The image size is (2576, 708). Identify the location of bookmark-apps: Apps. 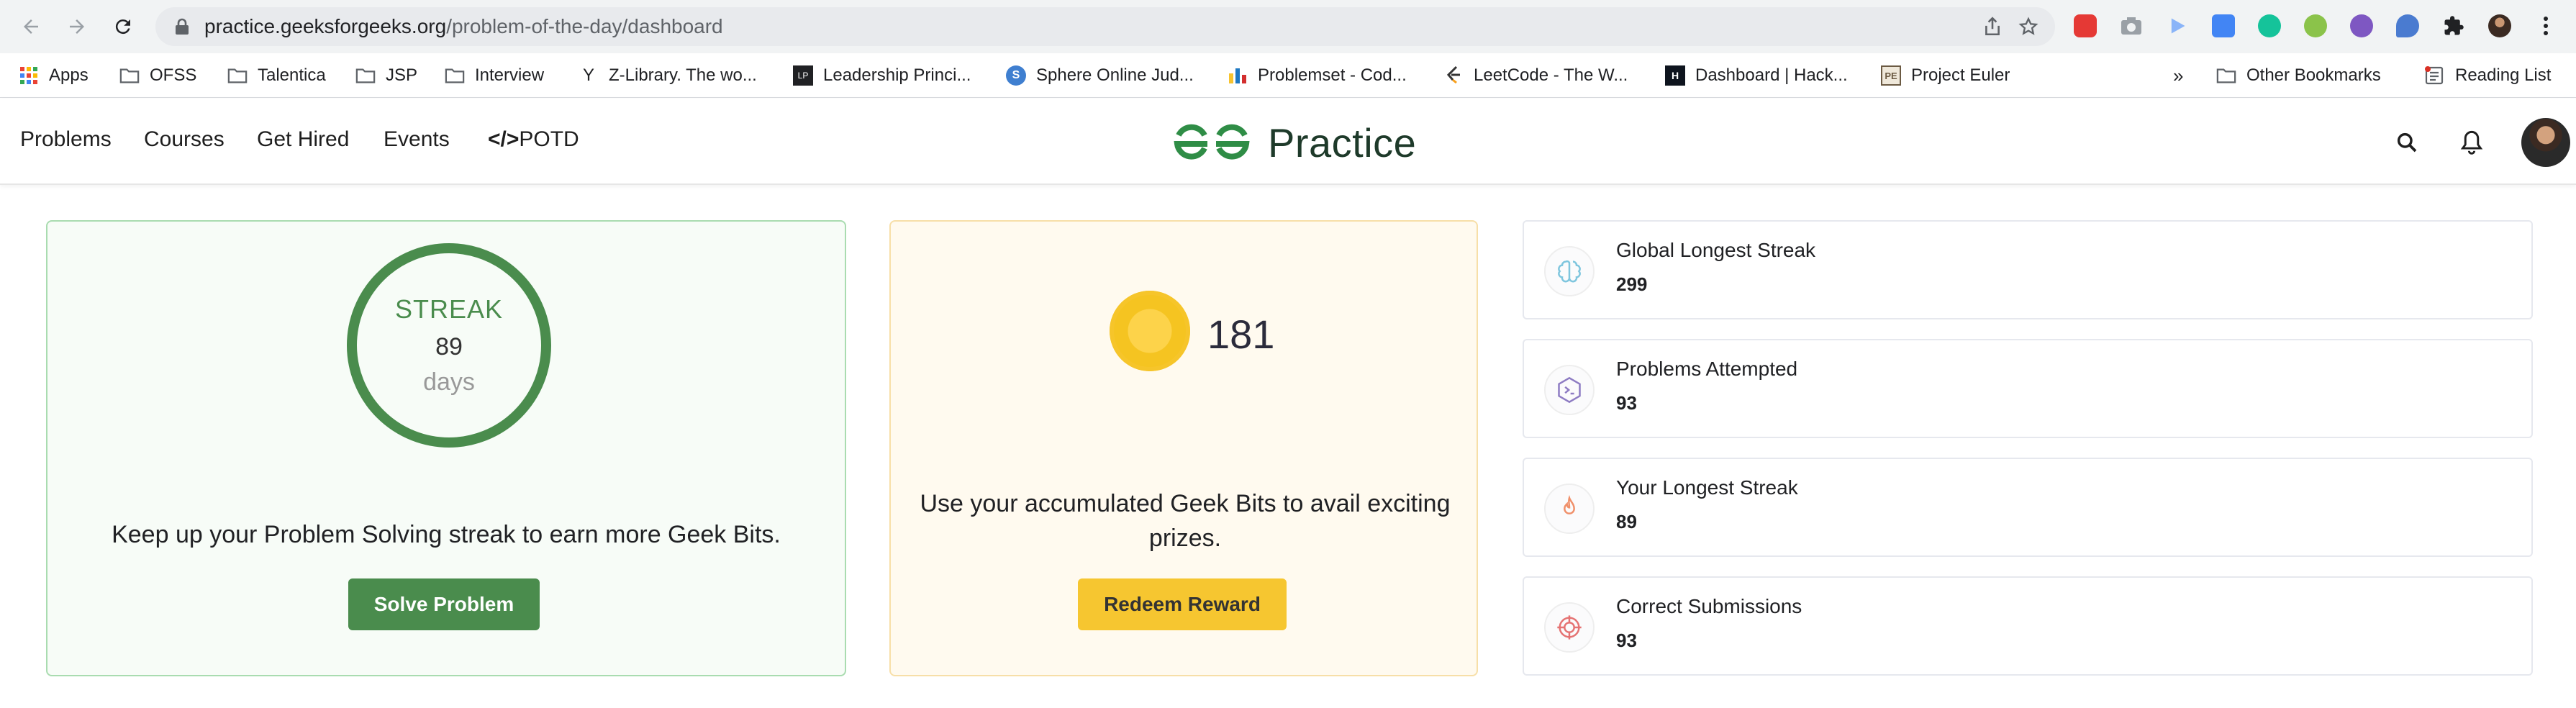
(54, 75).